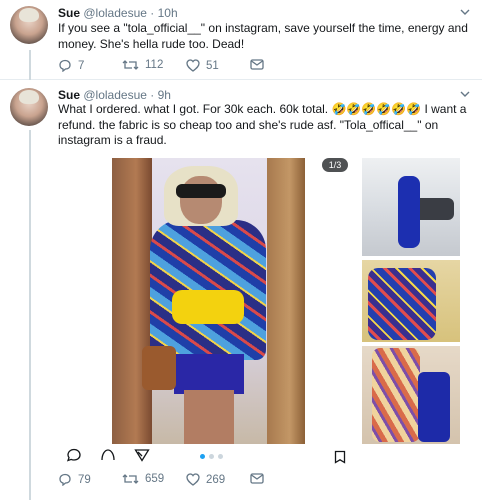 The width and height of the screenshot is (482, 500). I want to click on reply-count: 79, so click(84, 479).